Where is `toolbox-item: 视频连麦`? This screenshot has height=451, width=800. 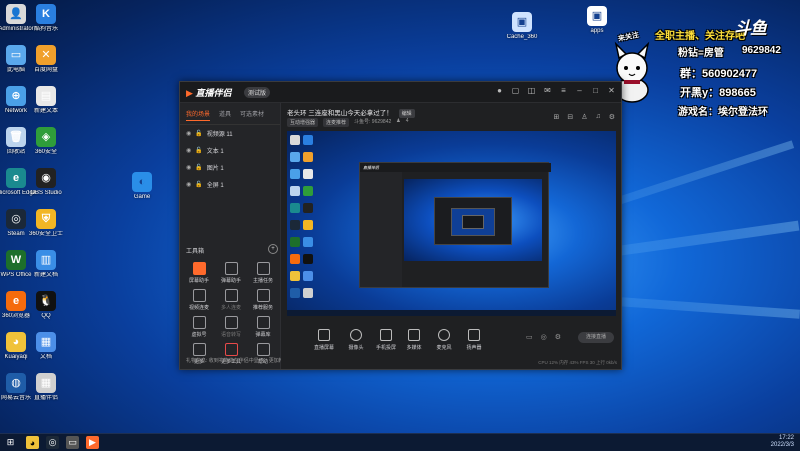 toolbox-item: 视频连麦 is located at coordinates (199, 300).